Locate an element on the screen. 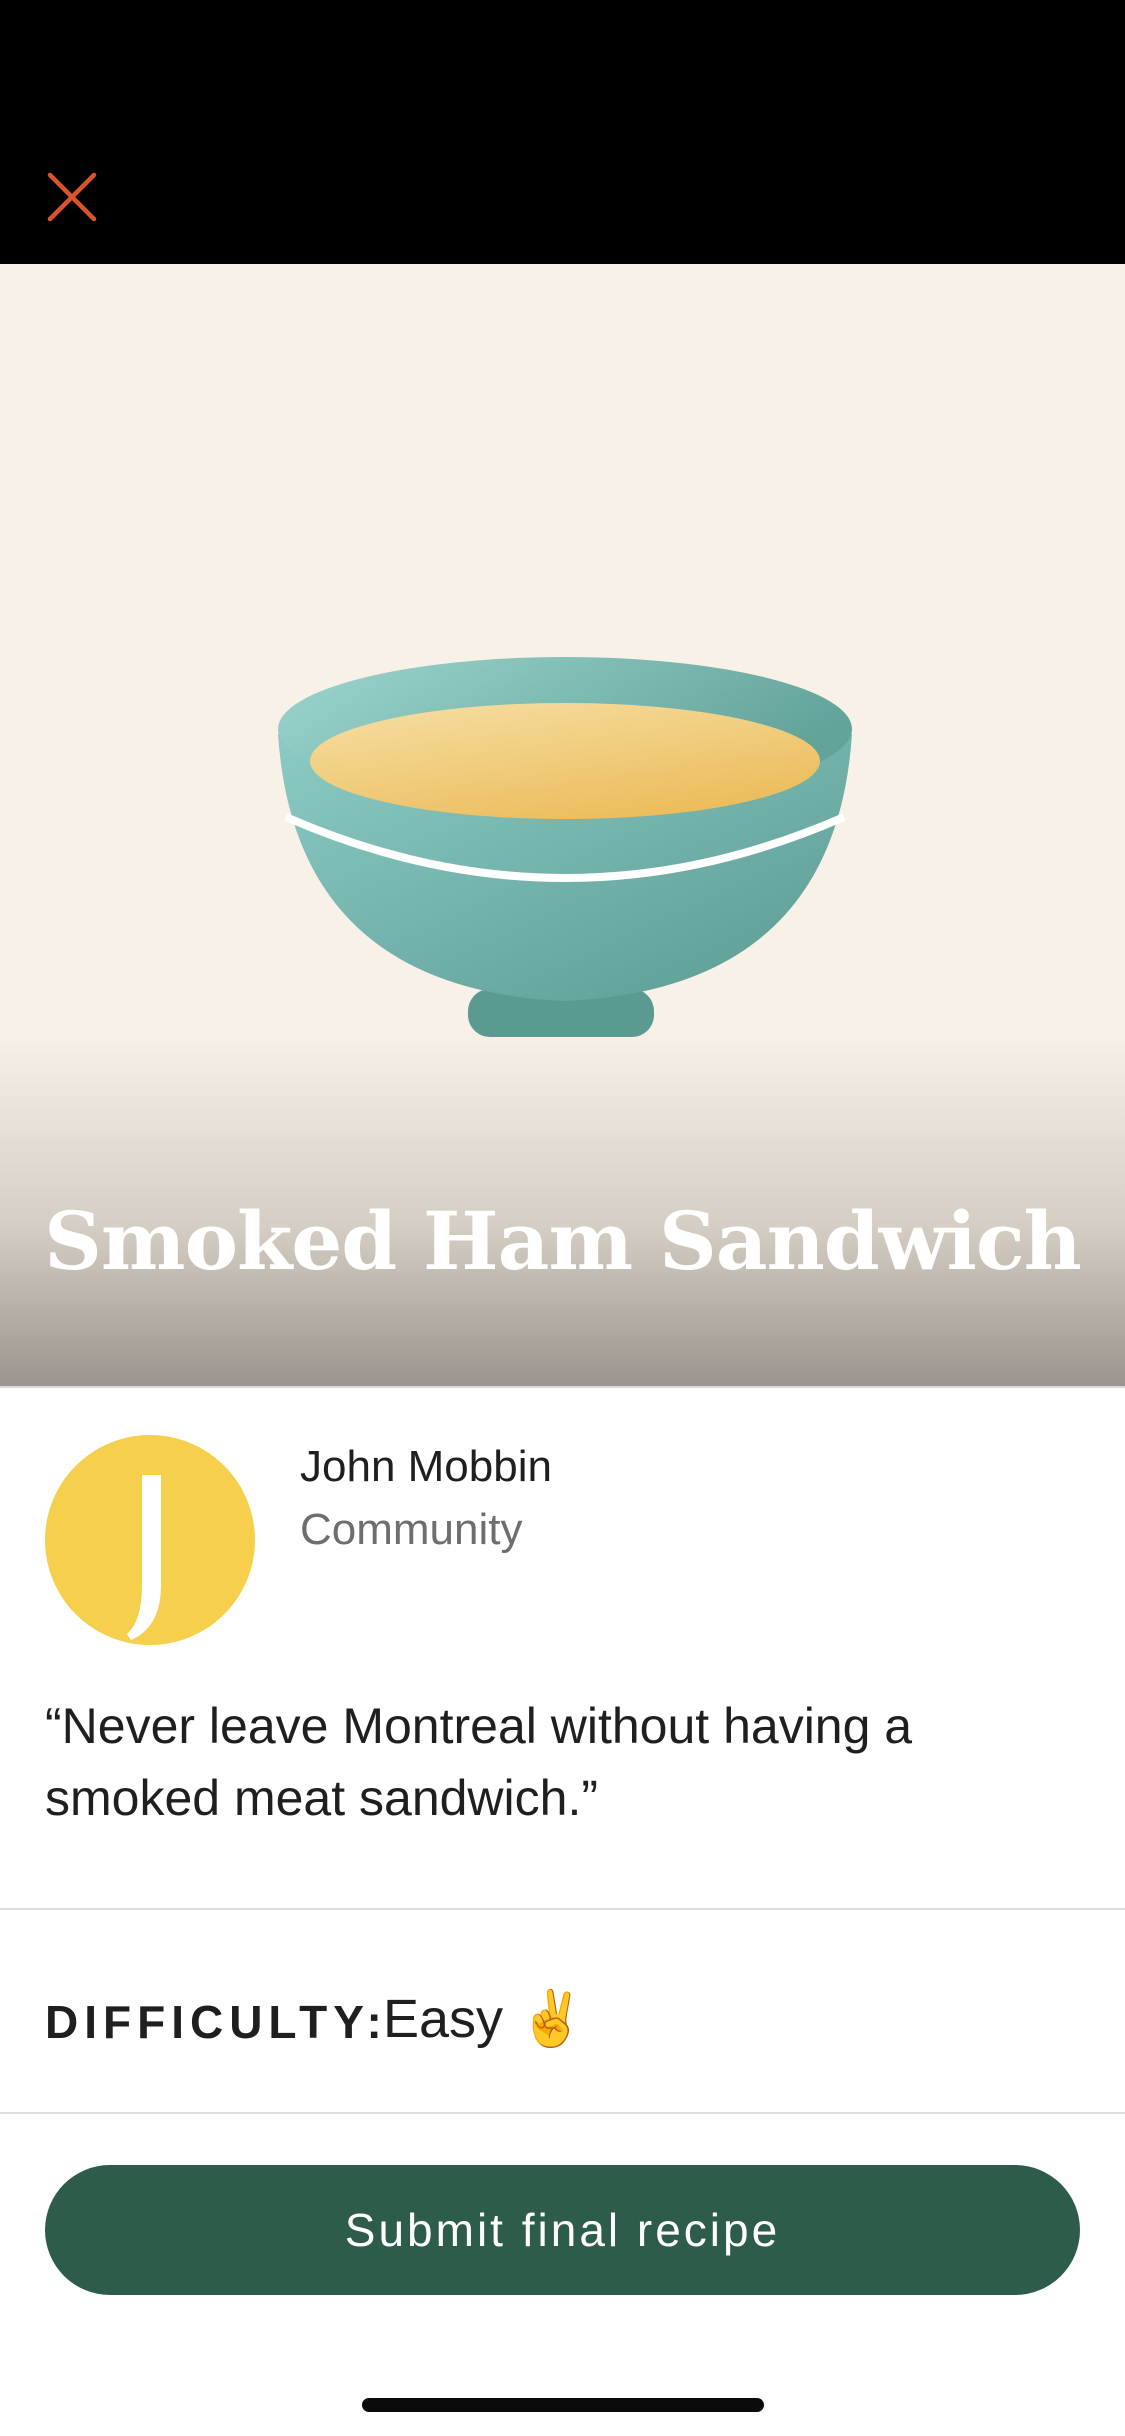 This screenshot has width=1125, height=2436. author-type: Community is located at coordinates (411, 1529).